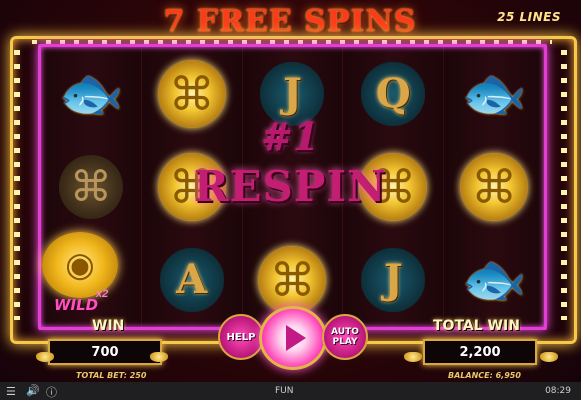 The width and height of the screenshot is (581, 400). I want to click on menu-icon: ☰, so click(11, 391).